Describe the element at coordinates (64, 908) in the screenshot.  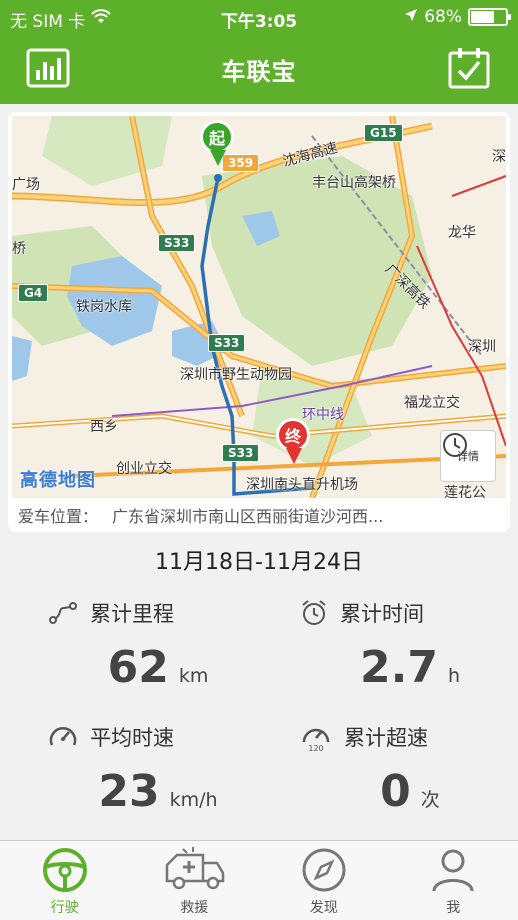
I see `tab-label: 行驶` at that location.